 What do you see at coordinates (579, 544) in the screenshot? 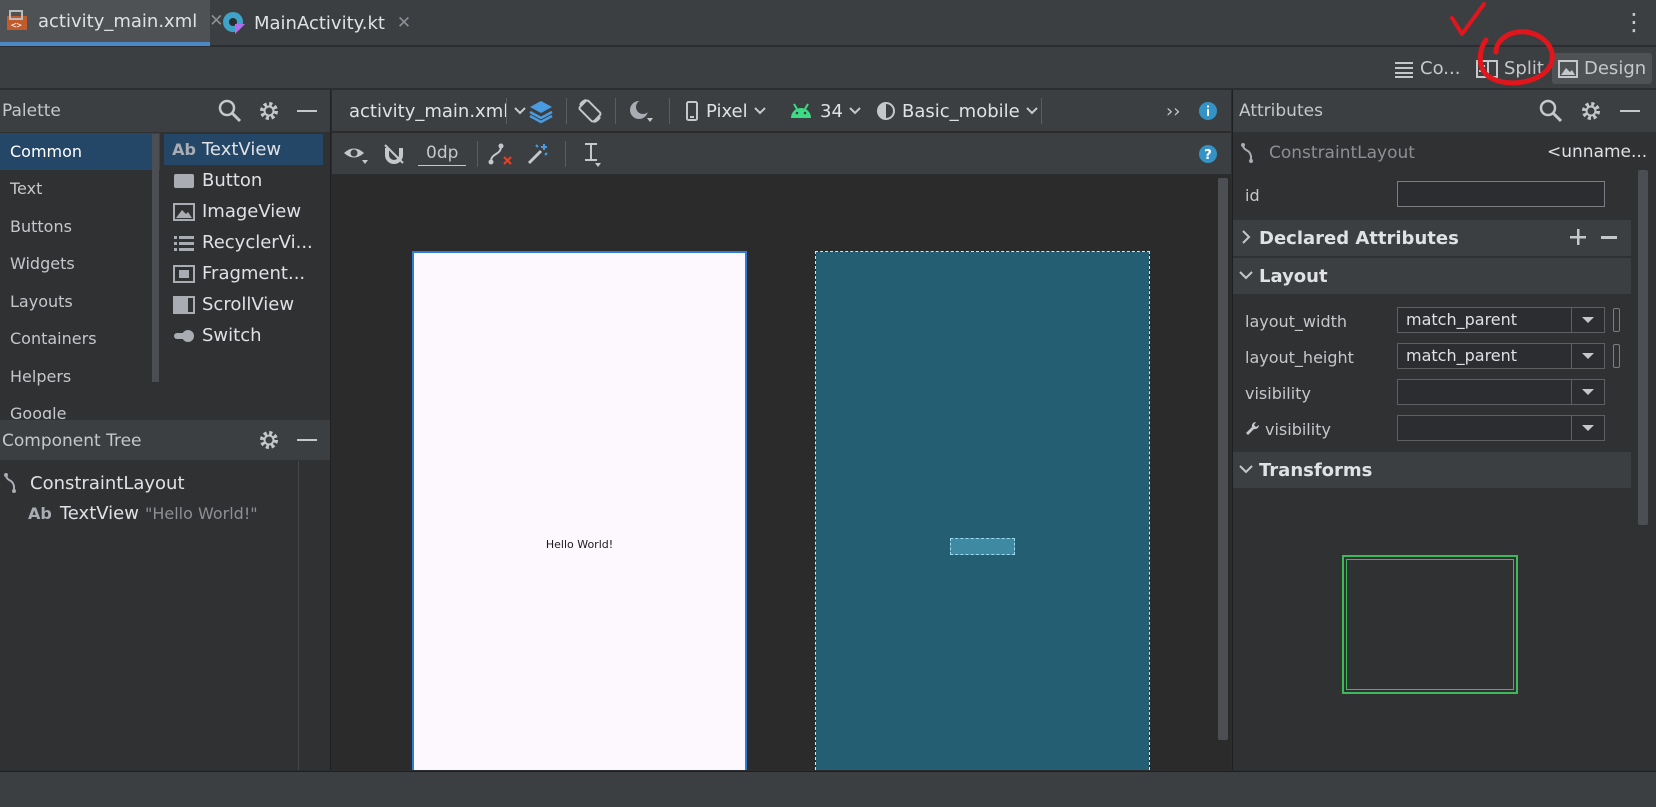
I see `hello-world-text: Hello World!` at bounding box center [579, 544].